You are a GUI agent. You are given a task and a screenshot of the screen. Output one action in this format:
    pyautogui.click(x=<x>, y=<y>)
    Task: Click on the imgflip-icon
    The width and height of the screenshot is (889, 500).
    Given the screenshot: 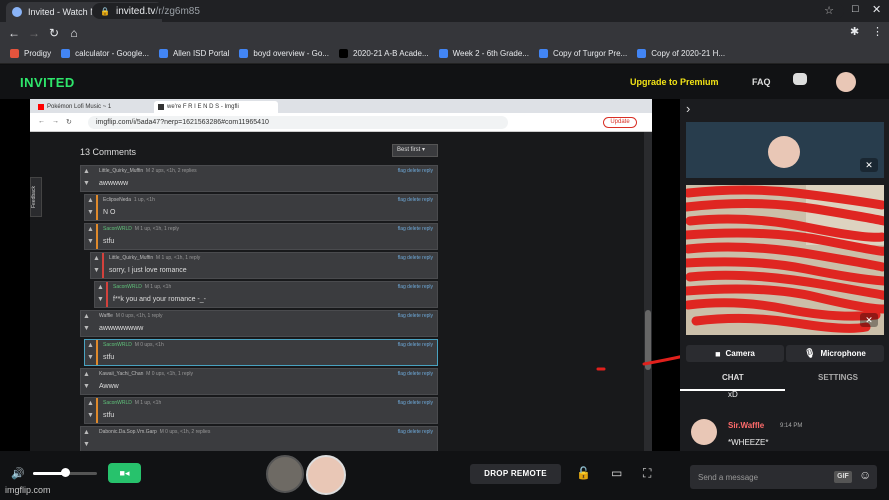 What is the action you would take?
    pyautogui.click(x=161, y=107)
    